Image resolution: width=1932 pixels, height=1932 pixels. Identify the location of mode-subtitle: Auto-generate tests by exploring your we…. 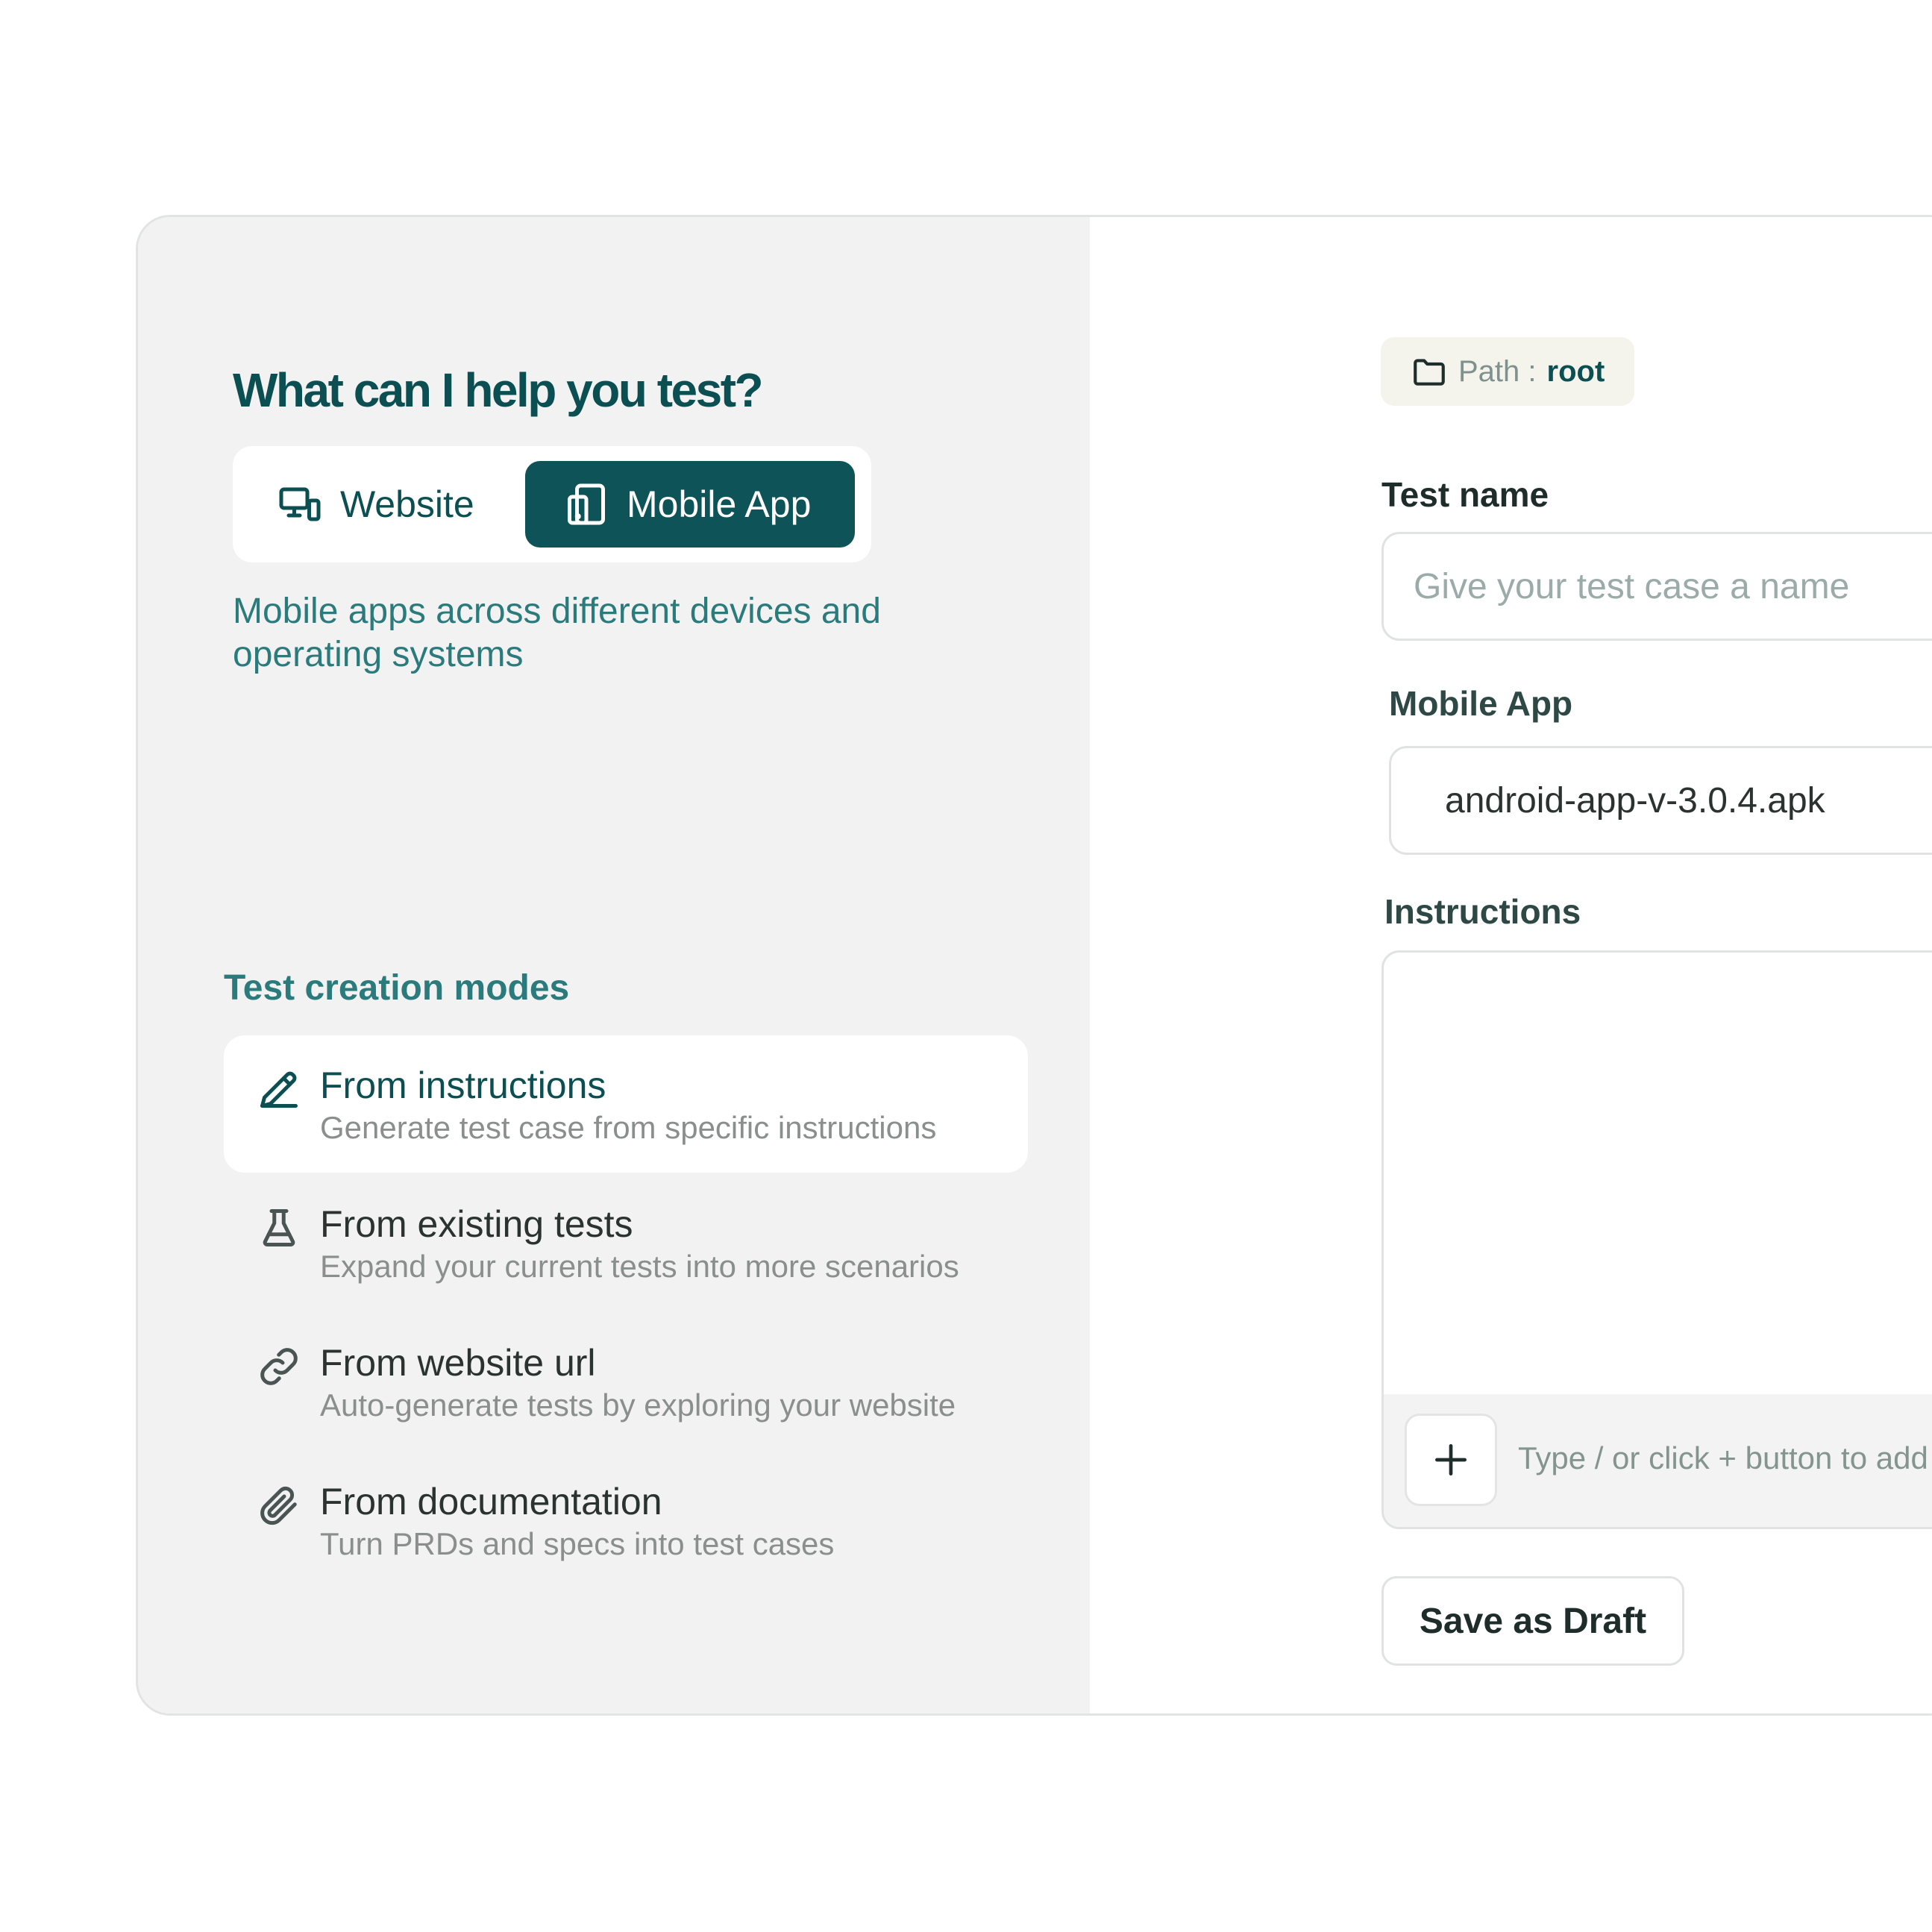
(638, 1405).